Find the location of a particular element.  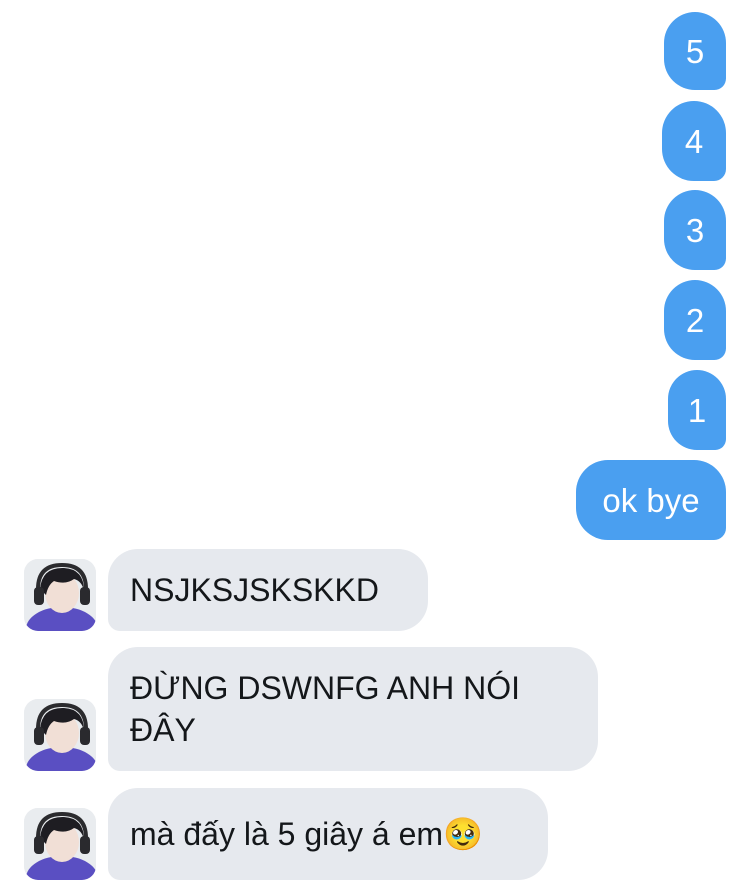

outgoing-message: 5 is located at coordinates (695, 51).